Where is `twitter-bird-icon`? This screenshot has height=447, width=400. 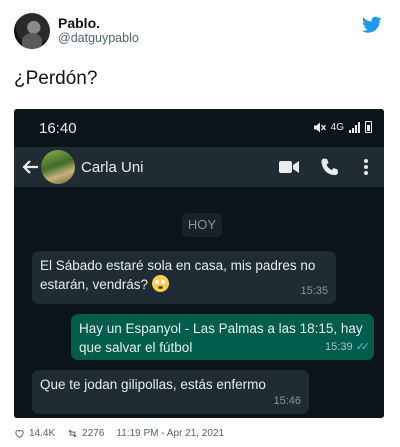
twitter-bird-icon is located at coordinates (372, 25).